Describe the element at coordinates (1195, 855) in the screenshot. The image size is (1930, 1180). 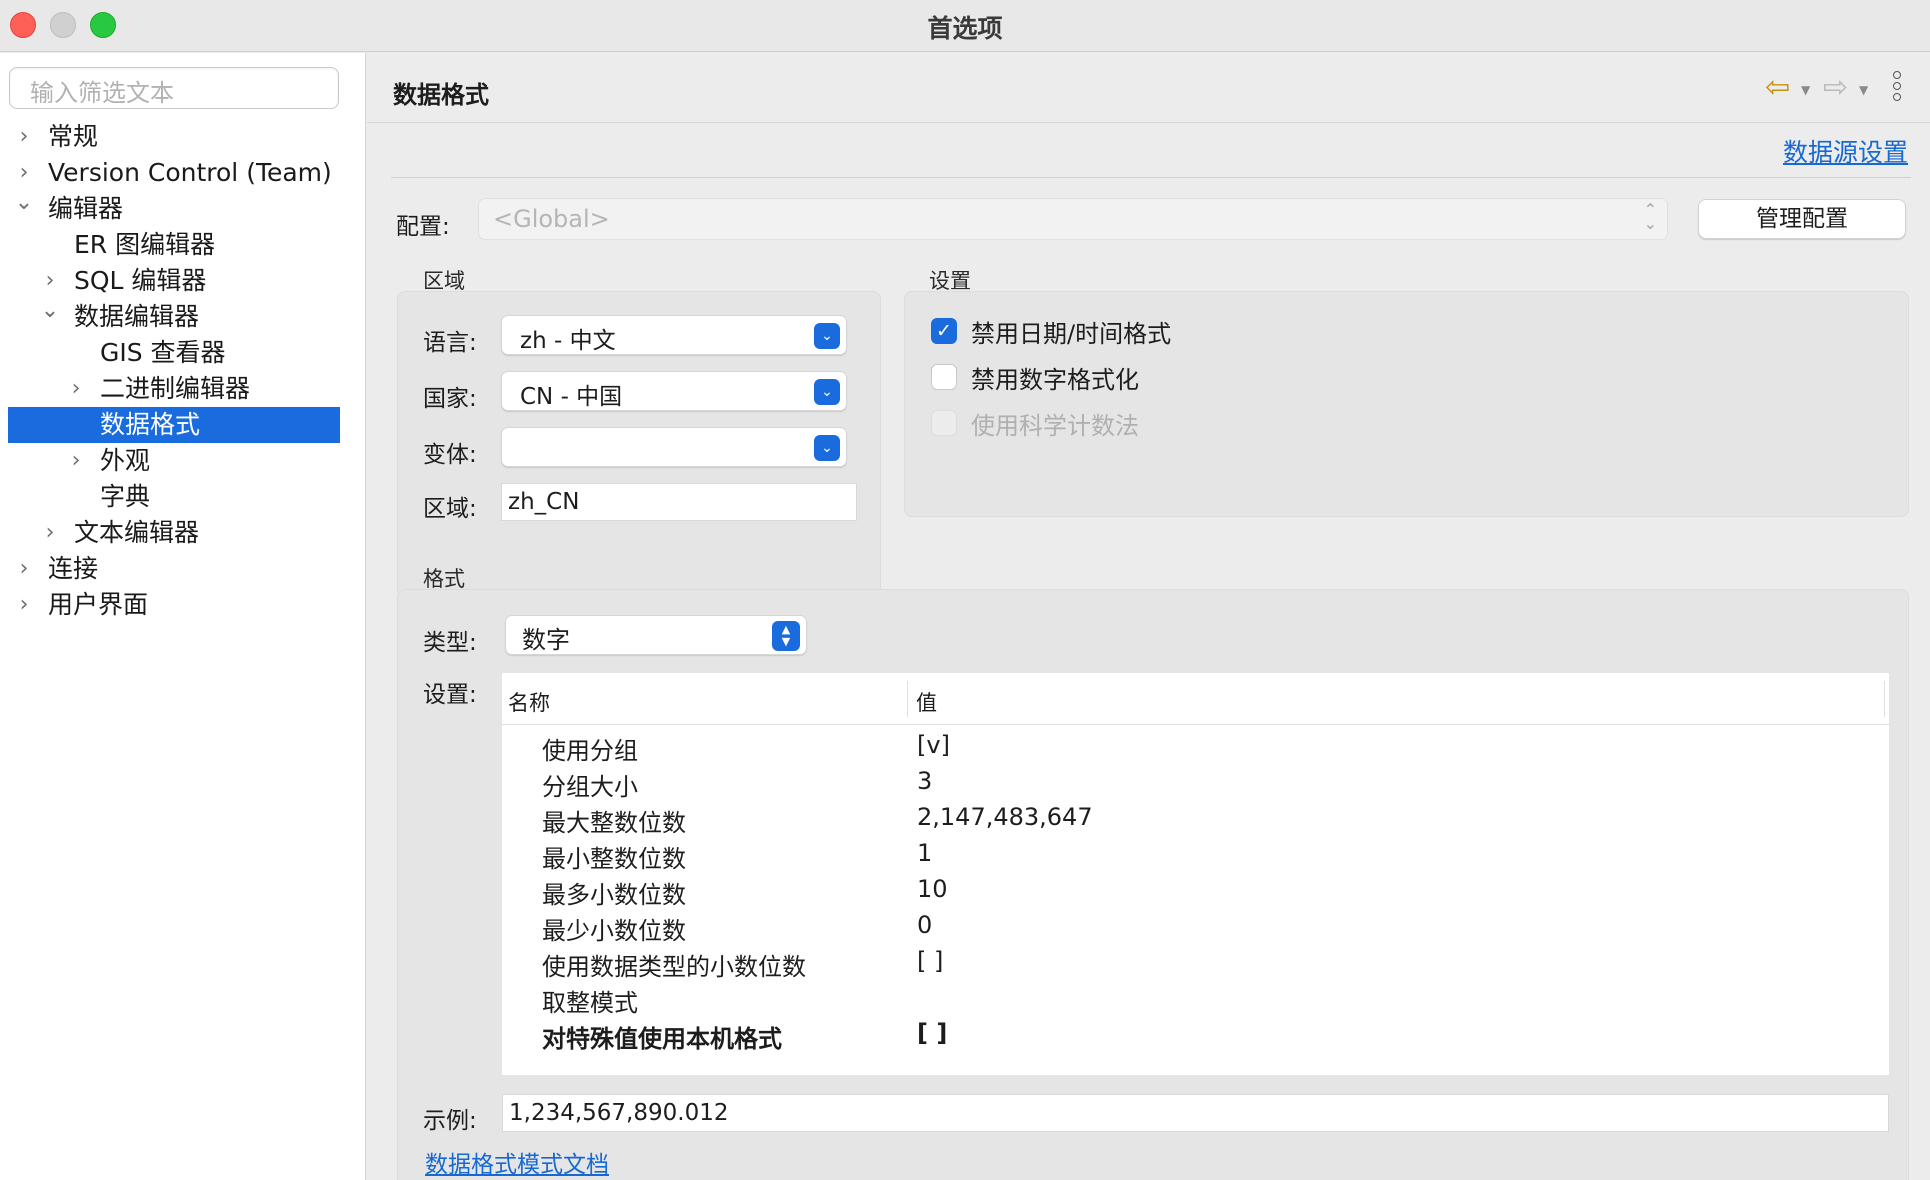
I see `table-row: 最小整数位数 1` at that location.